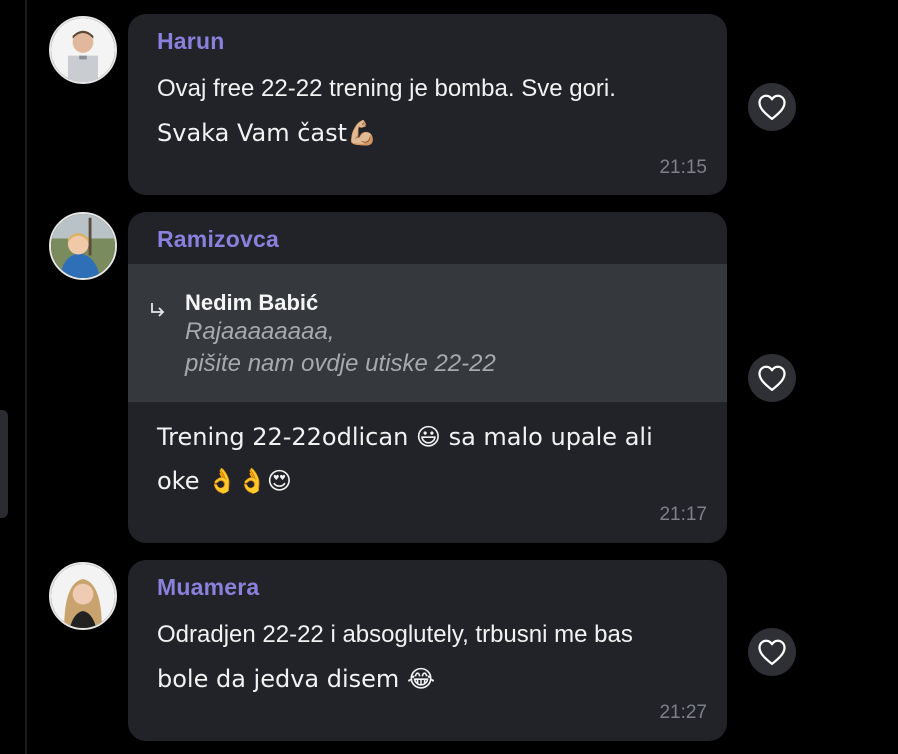 The width and height of the screenshot is (898, 754). Describe the element at coordinates (683, 167) in the screenshot. I see `message-time: 21:15` at that location.